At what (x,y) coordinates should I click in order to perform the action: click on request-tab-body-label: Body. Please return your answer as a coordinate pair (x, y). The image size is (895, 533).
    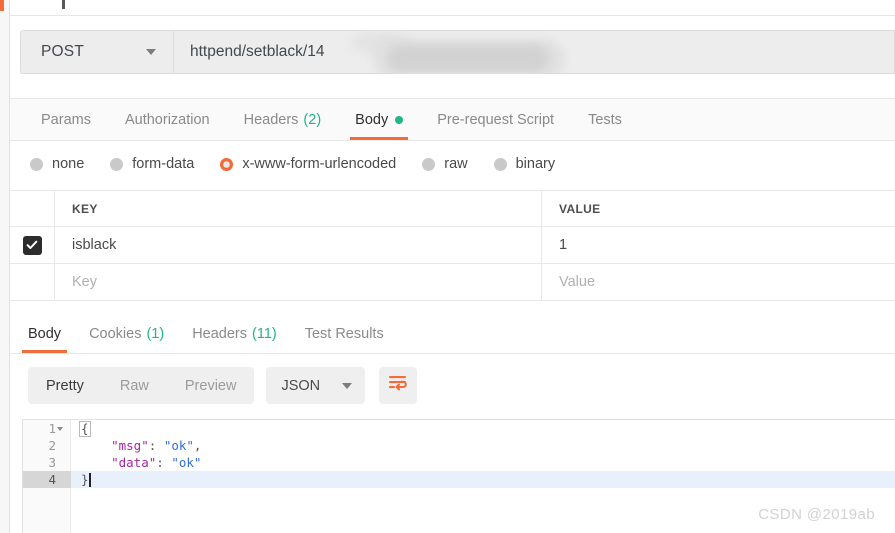
    Looking at the image, I should click on (372, 119).